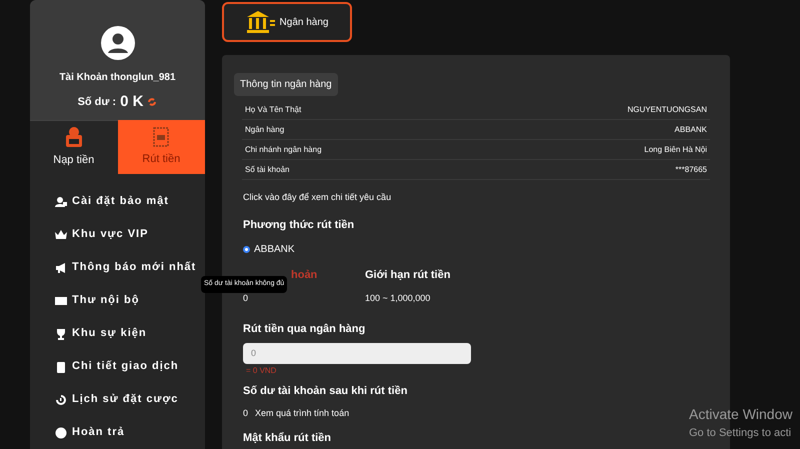 The width and height of the screenshot is (800, 449). What do you see at coordinates (117, 234) in the screenshot?
I see `menu-item: Khu vực VIP` at bounding box center [117, 234].